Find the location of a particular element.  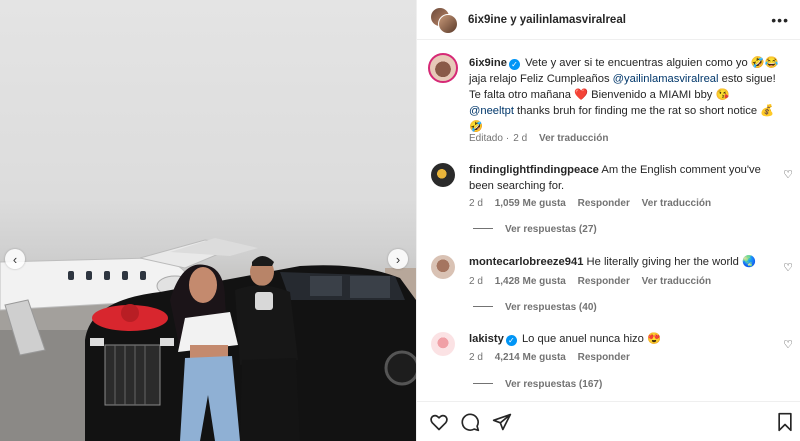

comment-body-1: Am the English comment you've is located at coordinates (681, 170).